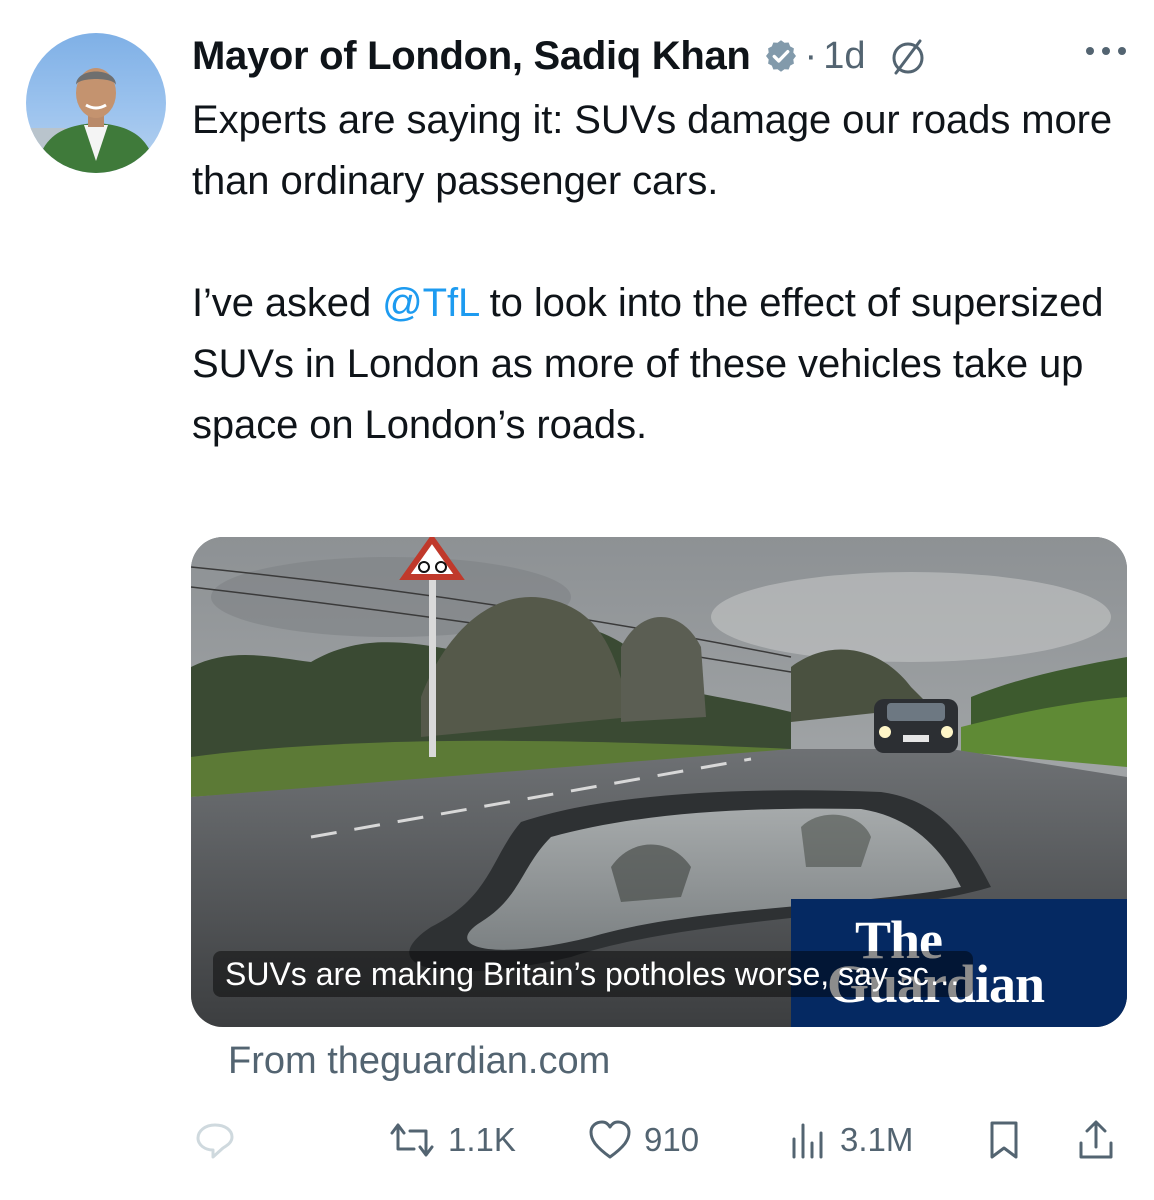  What do you see at coordinates (877, 1139) in the screenshot?
I see `views-count: 3.1M` at bounding box center [877, 1139].